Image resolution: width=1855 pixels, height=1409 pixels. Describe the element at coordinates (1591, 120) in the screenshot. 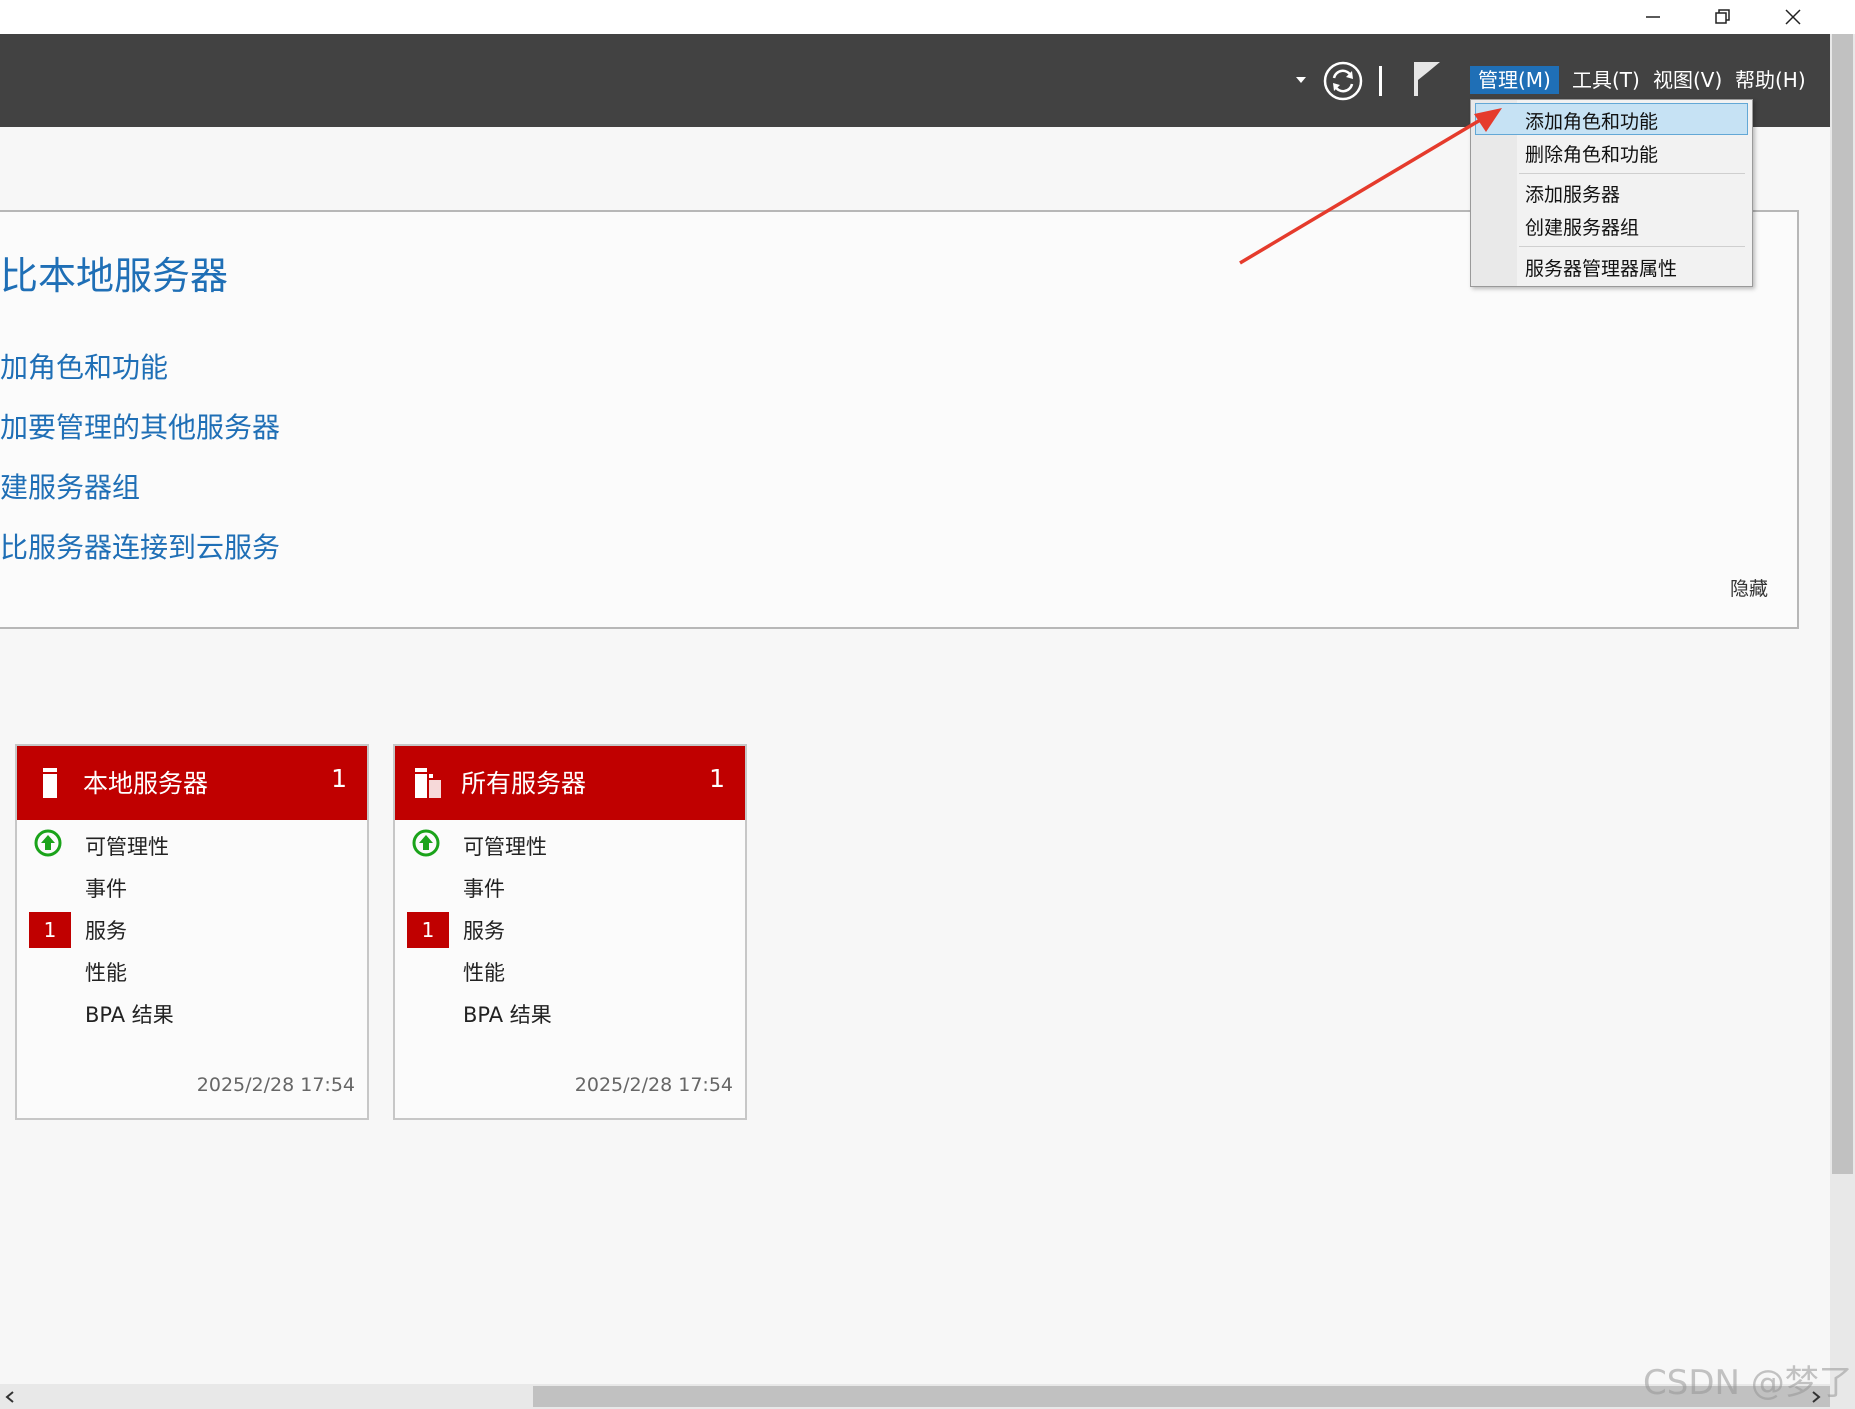

I see `menu-item-add-roles: 添加角色和功能` at that location.